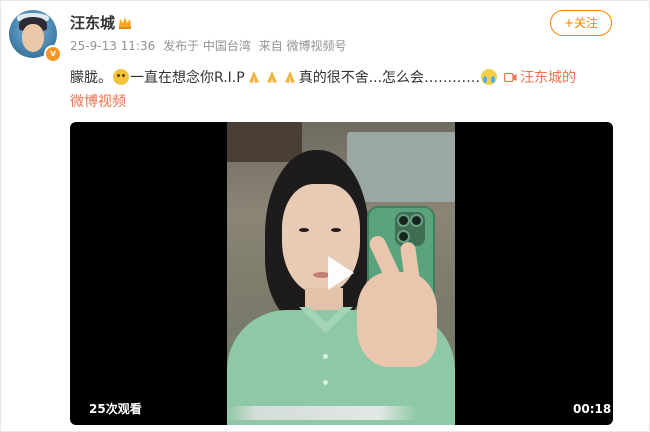 The image size is (650, 432). What do you see at coordinates (92, 23) in the screenshot?
I see `username: 汪东城` at bounding box center [92, 23].